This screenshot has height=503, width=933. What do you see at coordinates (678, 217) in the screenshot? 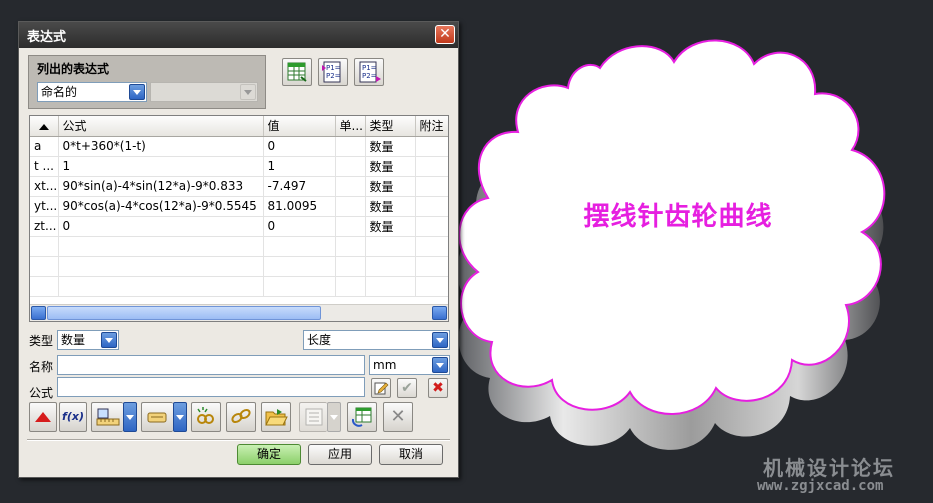
I see `model-title: 摆线针齿轮曲线` at bounding box center [678, 217].